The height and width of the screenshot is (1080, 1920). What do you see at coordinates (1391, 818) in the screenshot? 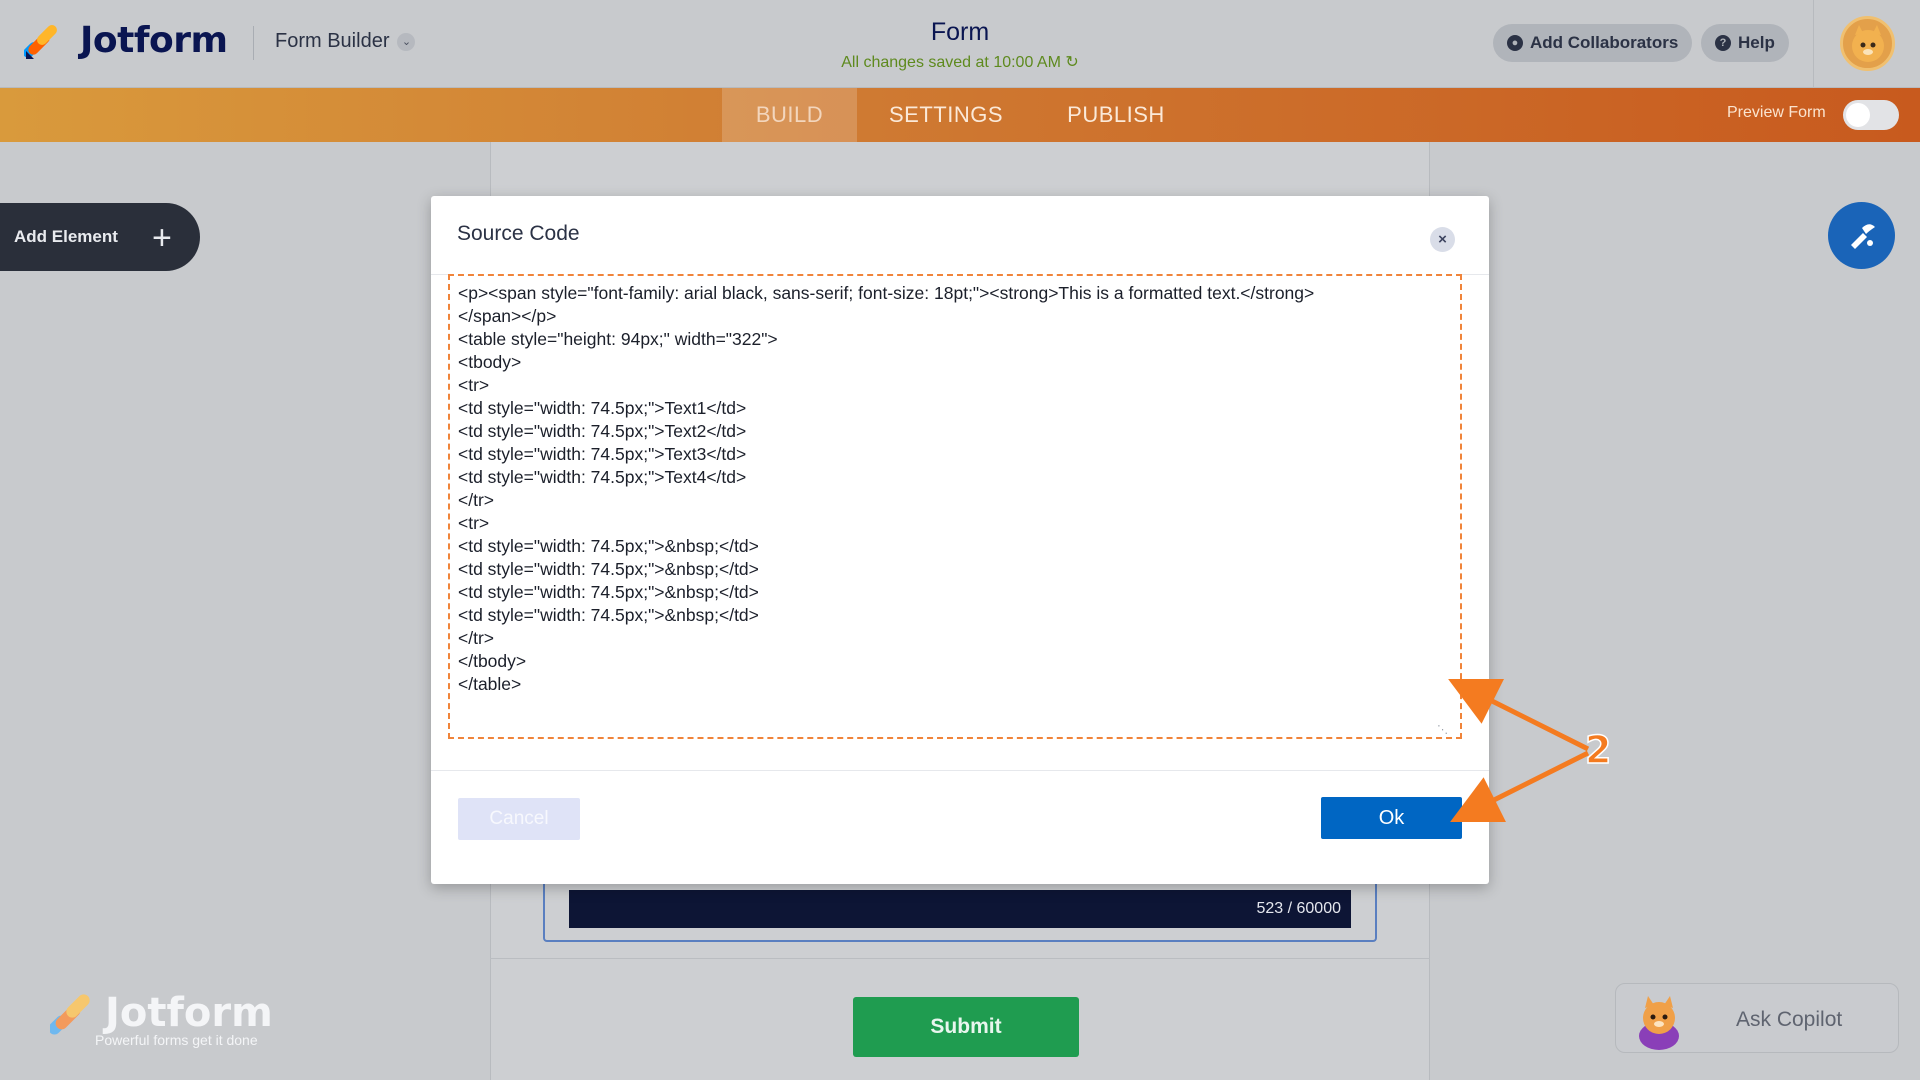
I see `ok-button: Ok` at bounding box center [1391, 818].